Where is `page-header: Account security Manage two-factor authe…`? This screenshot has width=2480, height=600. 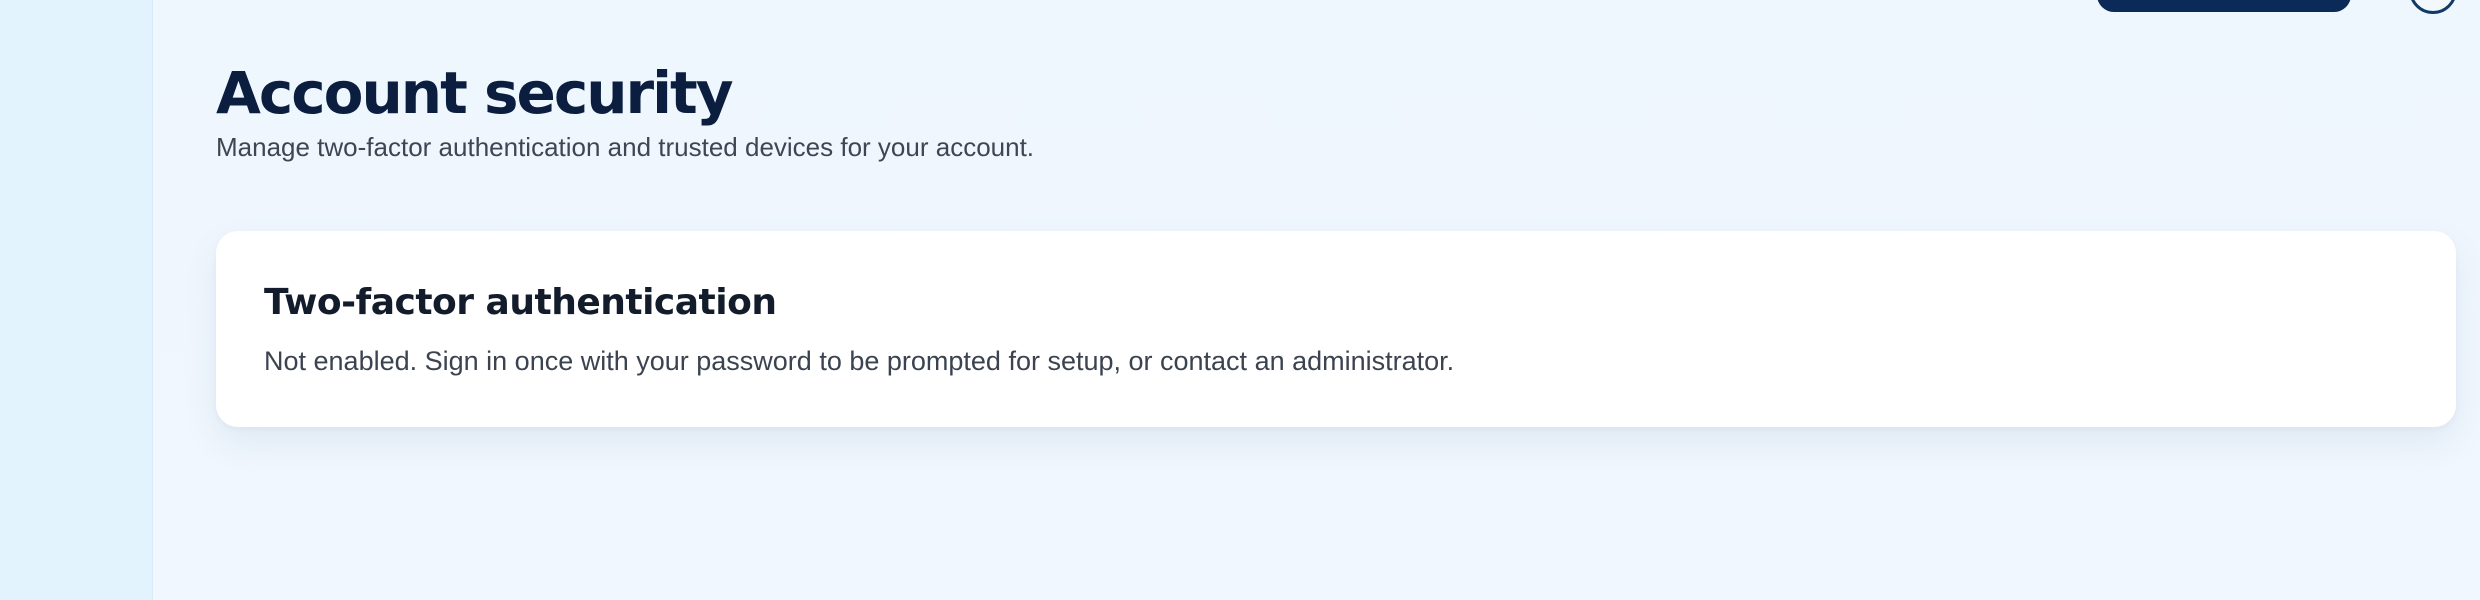
page-header: Account security Manage two-factor authe… is located at coordinates (1016, 111).